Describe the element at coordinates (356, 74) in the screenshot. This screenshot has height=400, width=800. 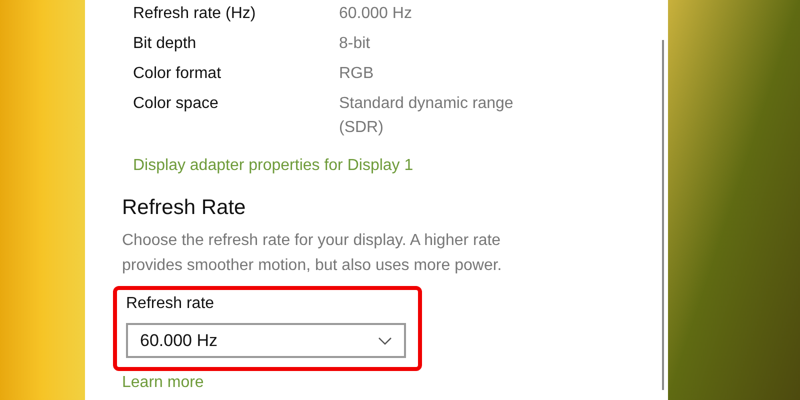
I see `property-value: RGB` at that location.